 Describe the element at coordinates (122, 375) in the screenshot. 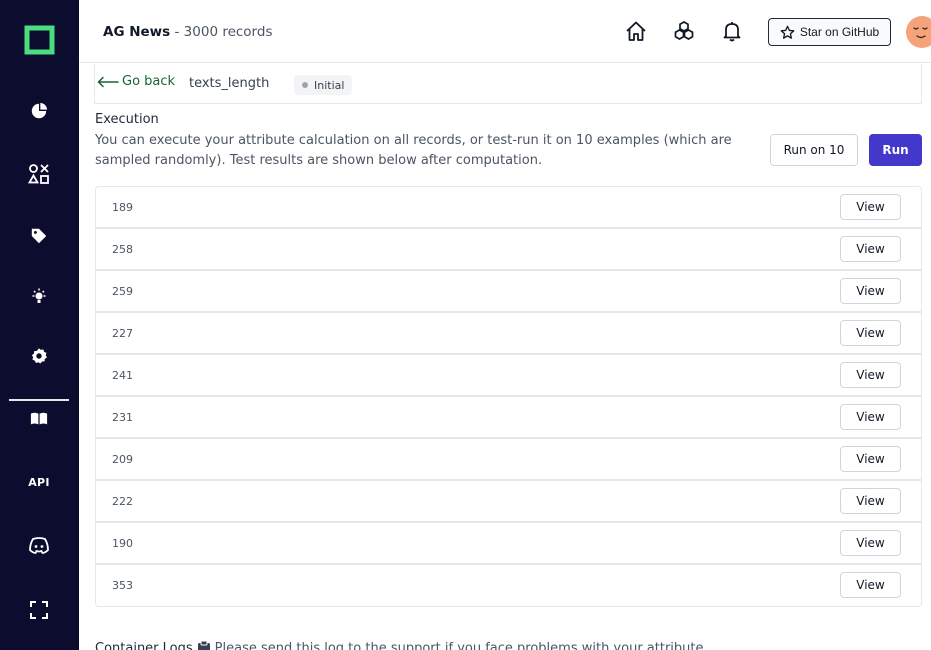

I see `result-value: 241` at that location.